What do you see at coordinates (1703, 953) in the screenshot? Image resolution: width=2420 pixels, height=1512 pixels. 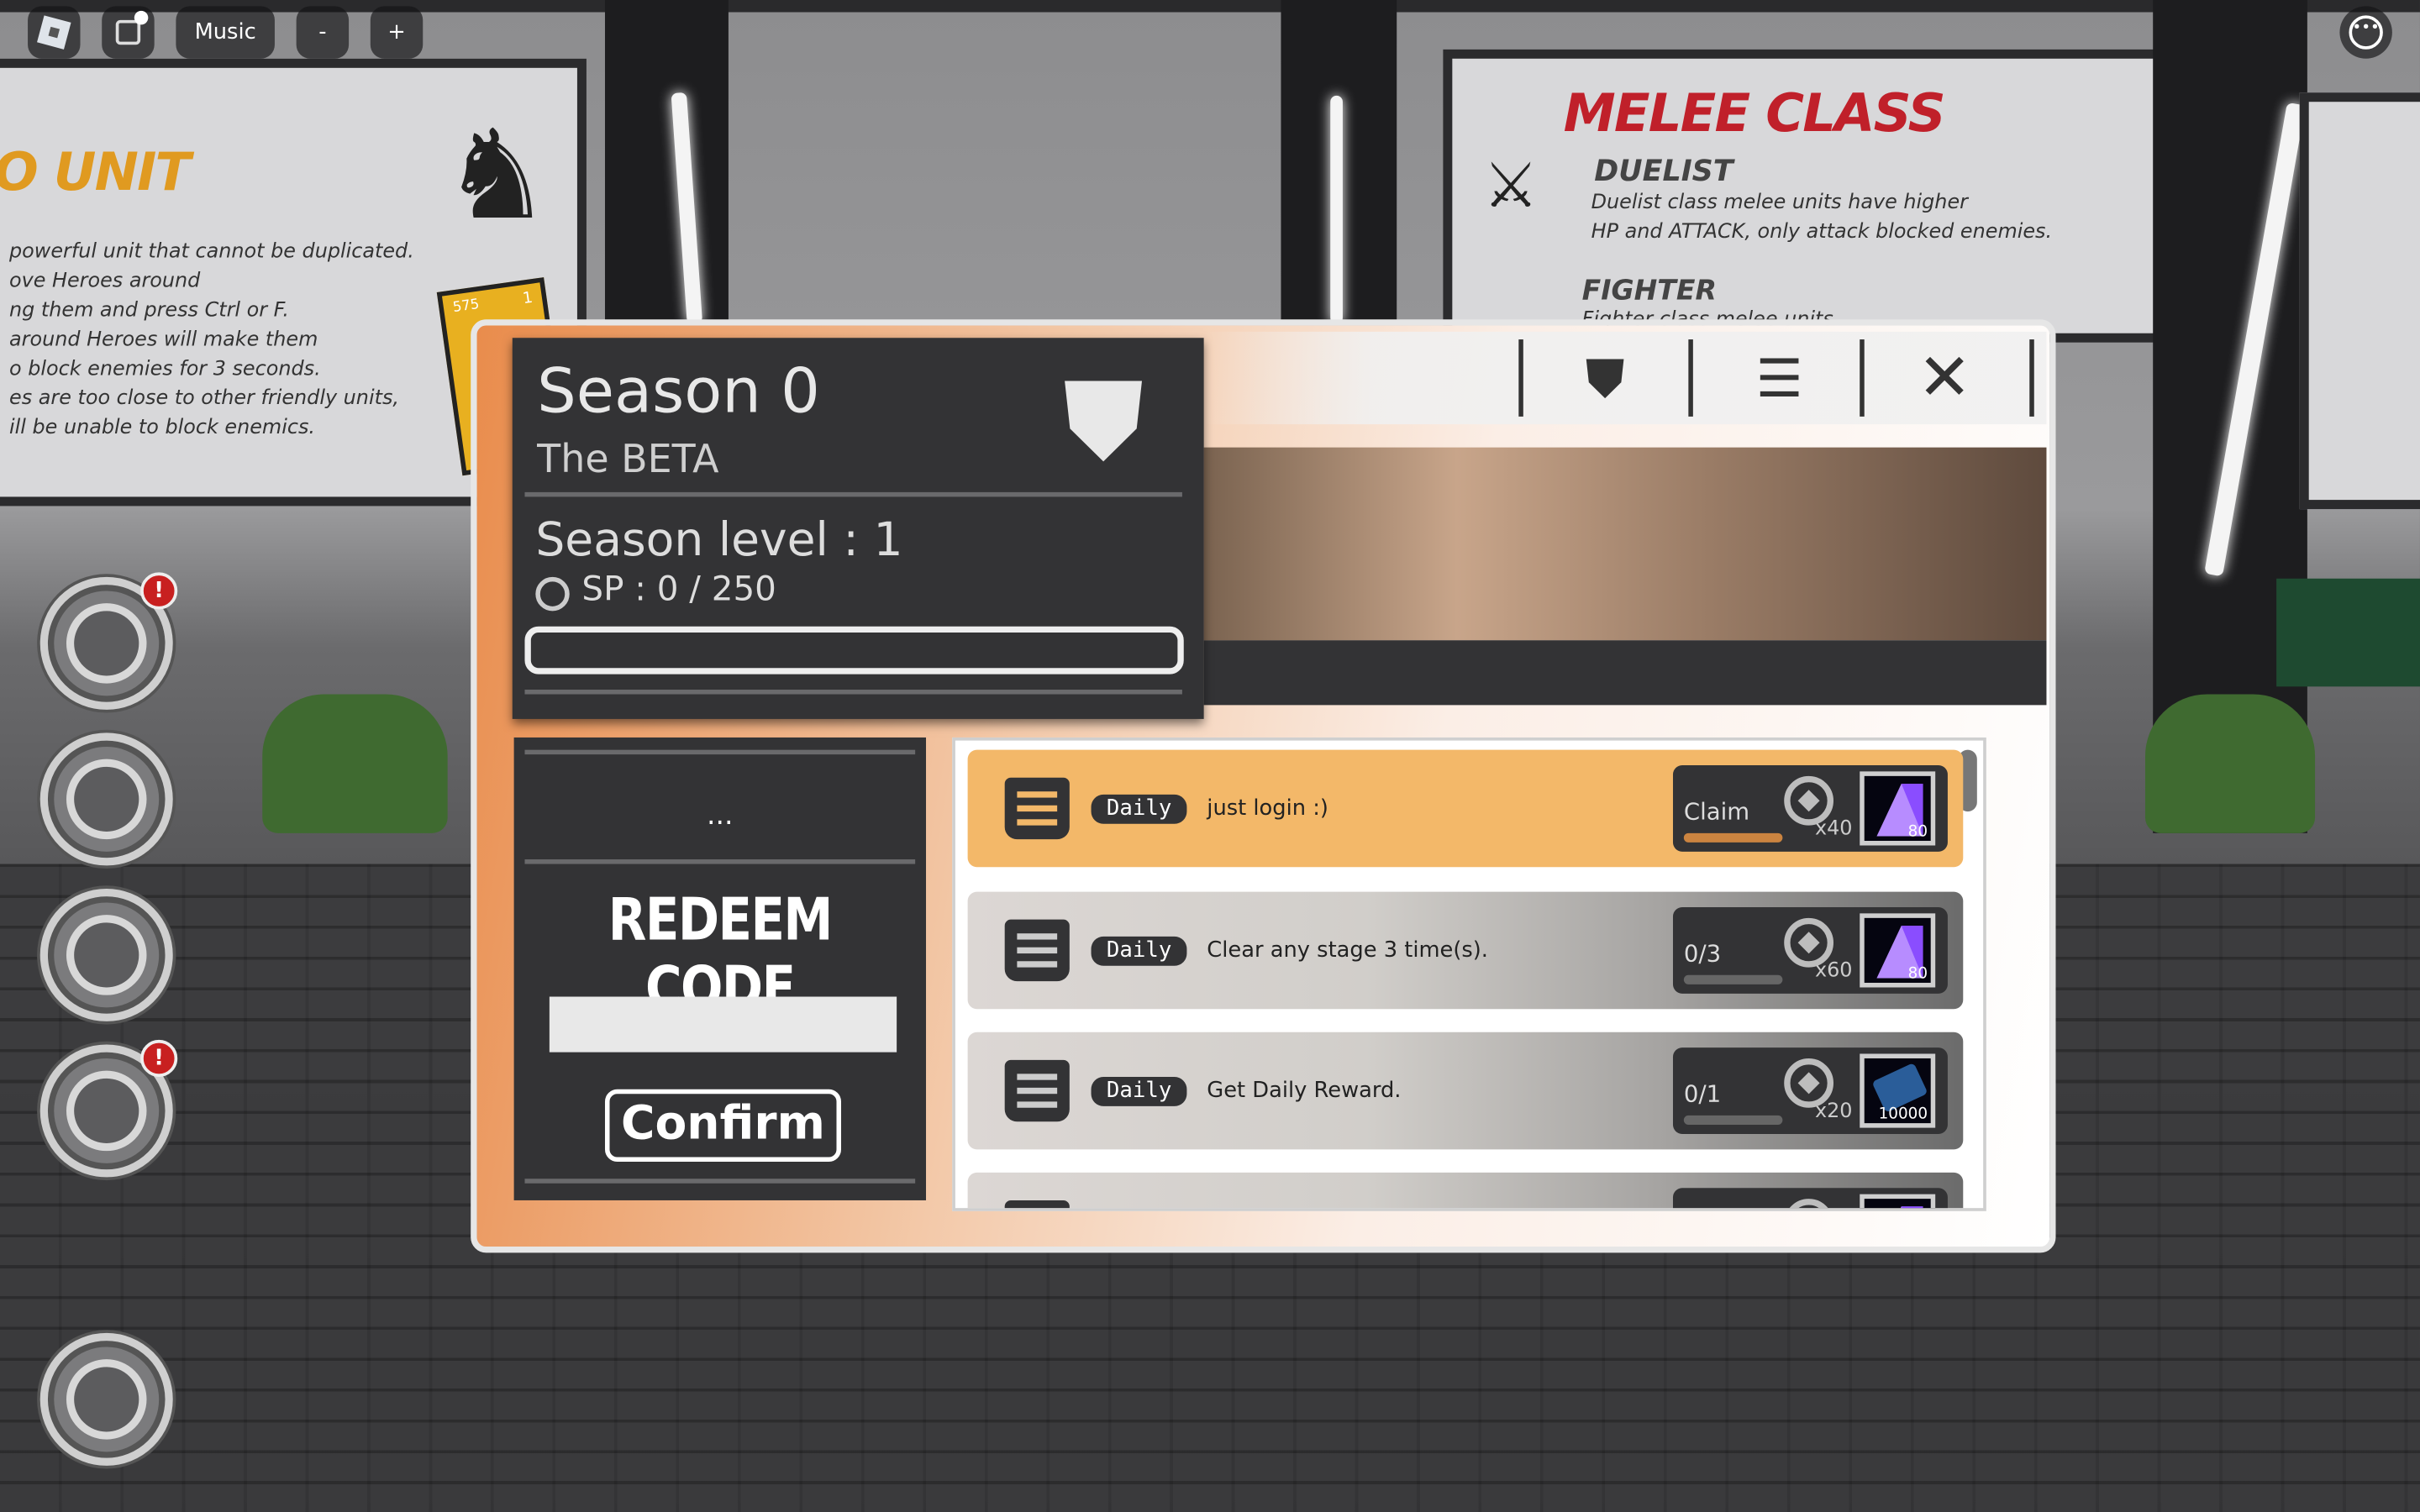 I see `quest-status: 0/3` at bounding box center [1703, 953].